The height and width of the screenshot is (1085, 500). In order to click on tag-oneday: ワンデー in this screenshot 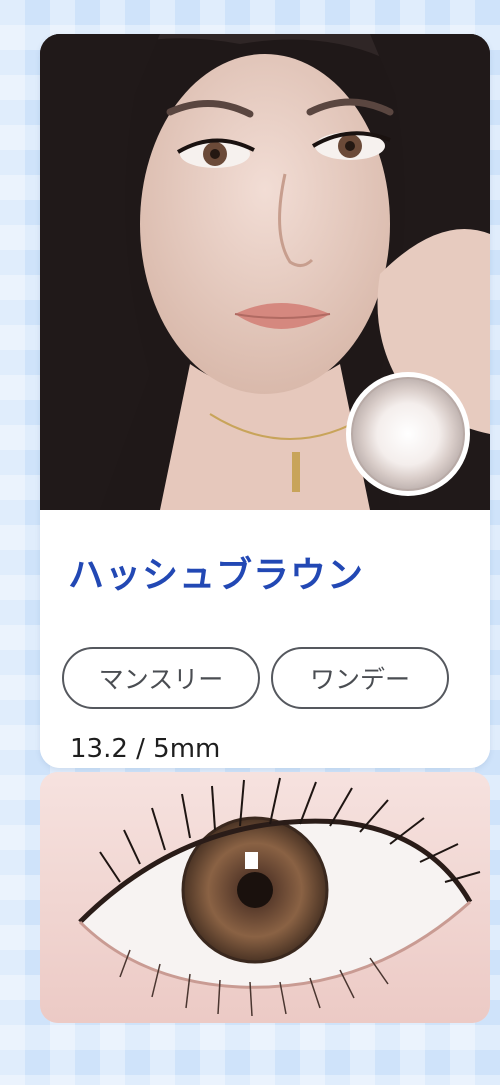, I will do `click(360, 678)`.